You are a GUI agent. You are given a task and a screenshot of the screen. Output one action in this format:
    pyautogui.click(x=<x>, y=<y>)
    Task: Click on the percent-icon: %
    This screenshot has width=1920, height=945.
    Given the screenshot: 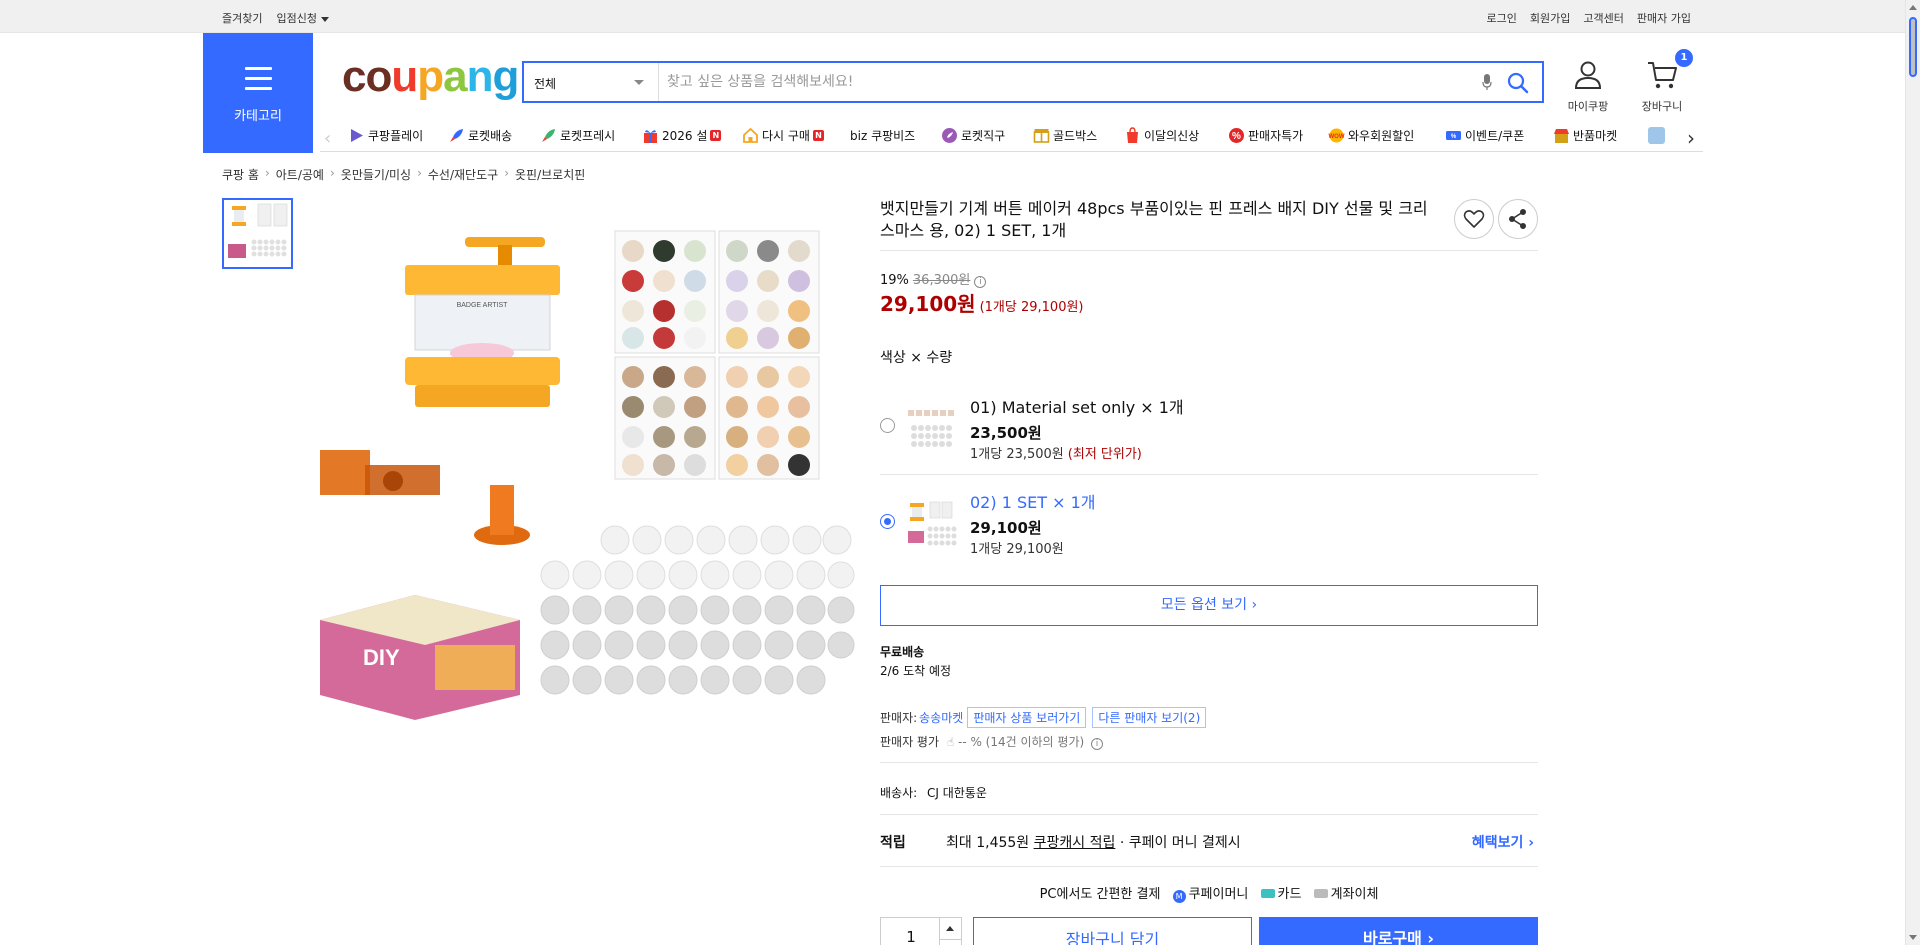 What is the action you would take?
    pyautogui.click(x=1236, y=135)
    